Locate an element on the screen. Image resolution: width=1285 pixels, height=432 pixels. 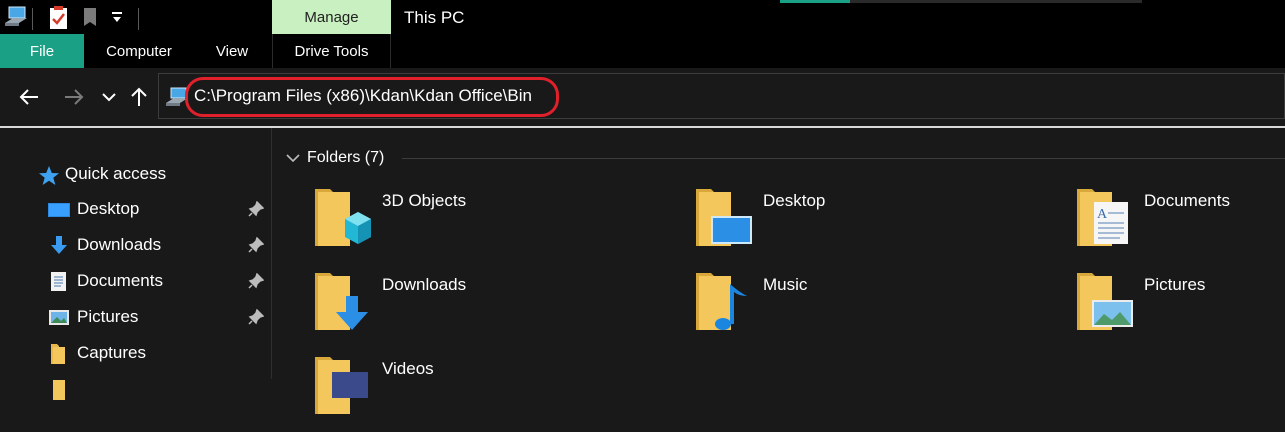
back-button is located at coordinates (29, 97).